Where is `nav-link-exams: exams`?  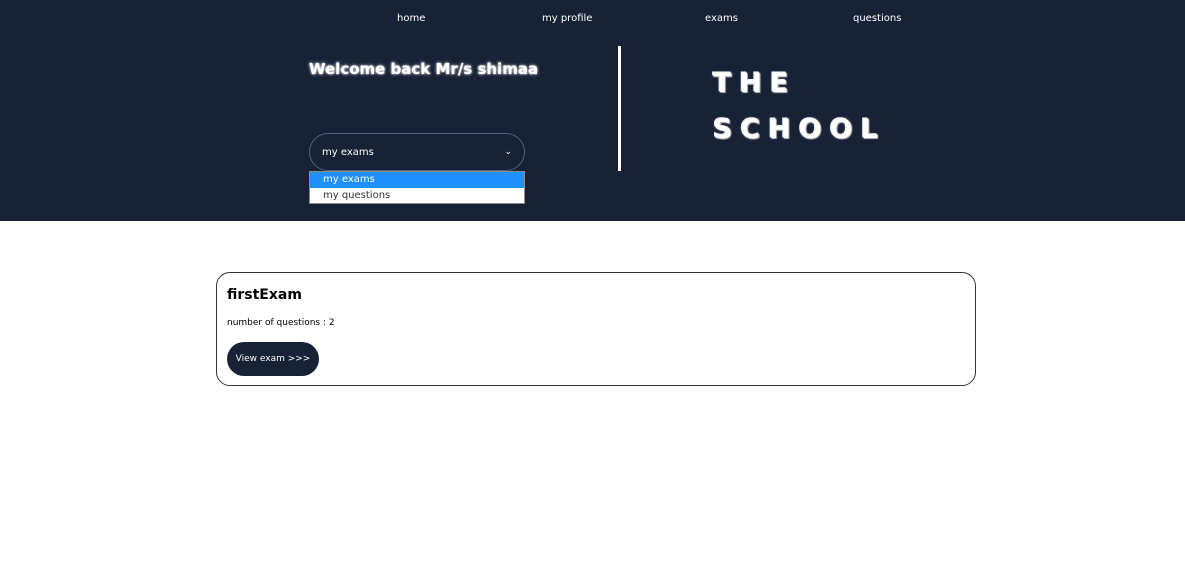 nav-link-exams: exams is located at coordinates (721, 18).